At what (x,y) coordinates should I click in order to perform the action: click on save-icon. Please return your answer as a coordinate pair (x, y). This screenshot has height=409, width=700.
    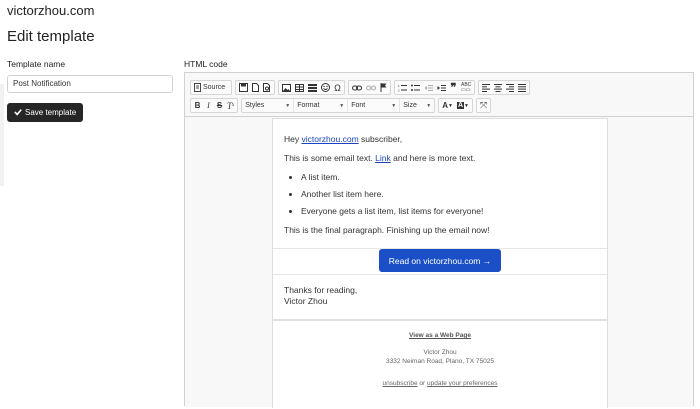
    Looking at the image, I should click on (243, 87).